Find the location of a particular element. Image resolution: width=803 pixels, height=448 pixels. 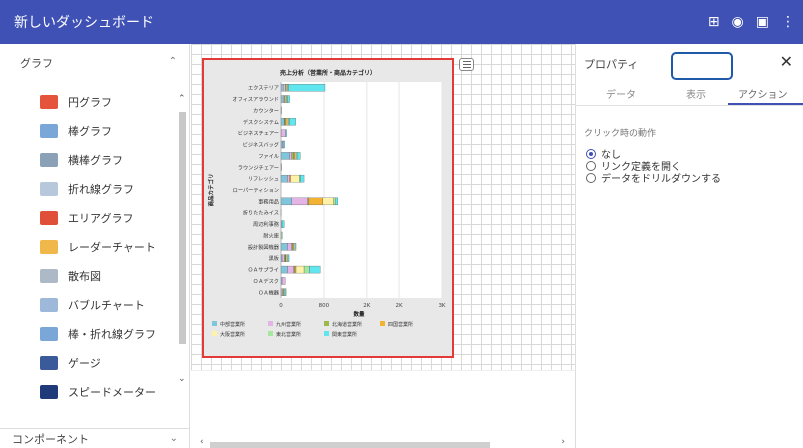

canvas-blank-area is located at coordinates (383, 409).